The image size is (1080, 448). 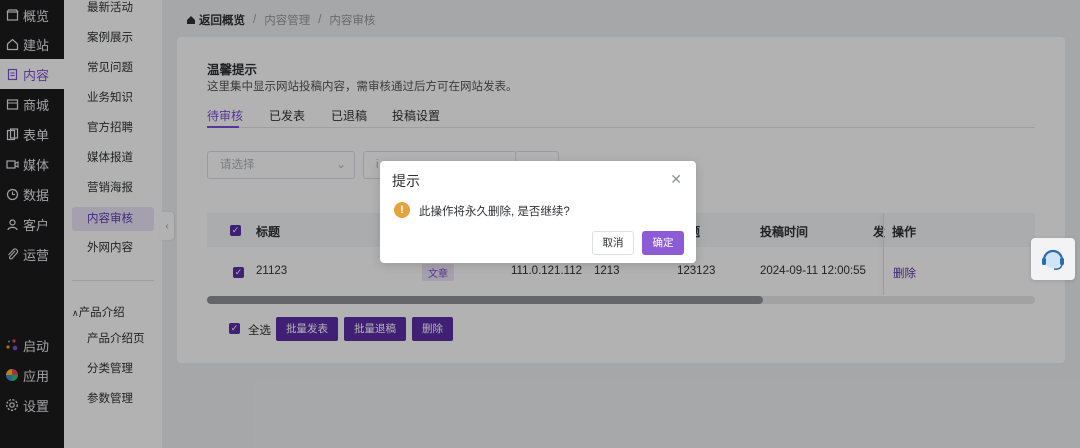 What do you see at coordinates (402, 210) in the screenshot?
I see `warning-icon: !` at bounding box center [402, 210].